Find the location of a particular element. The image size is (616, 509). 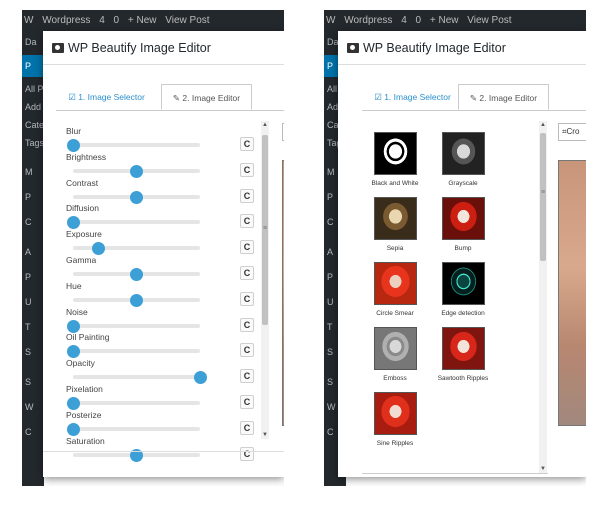

admin-menu-item: Da is located at coordinates (33, 42).